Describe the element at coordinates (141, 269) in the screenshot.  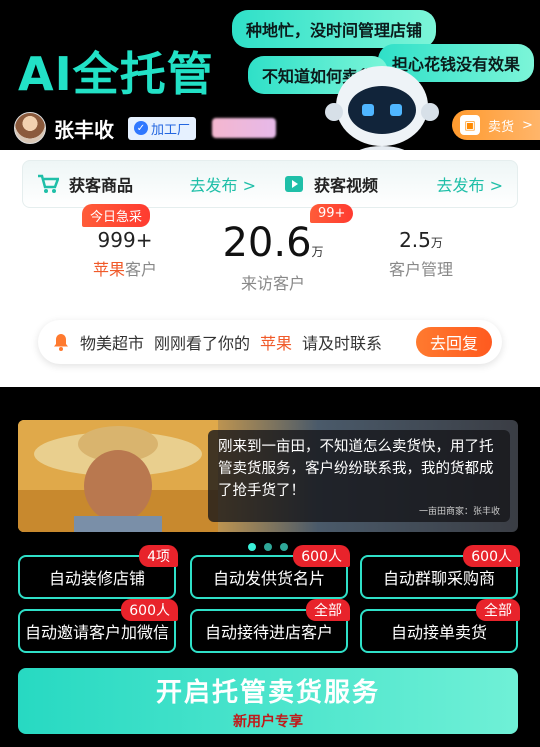
I see `stat-label: 客户` at that location.